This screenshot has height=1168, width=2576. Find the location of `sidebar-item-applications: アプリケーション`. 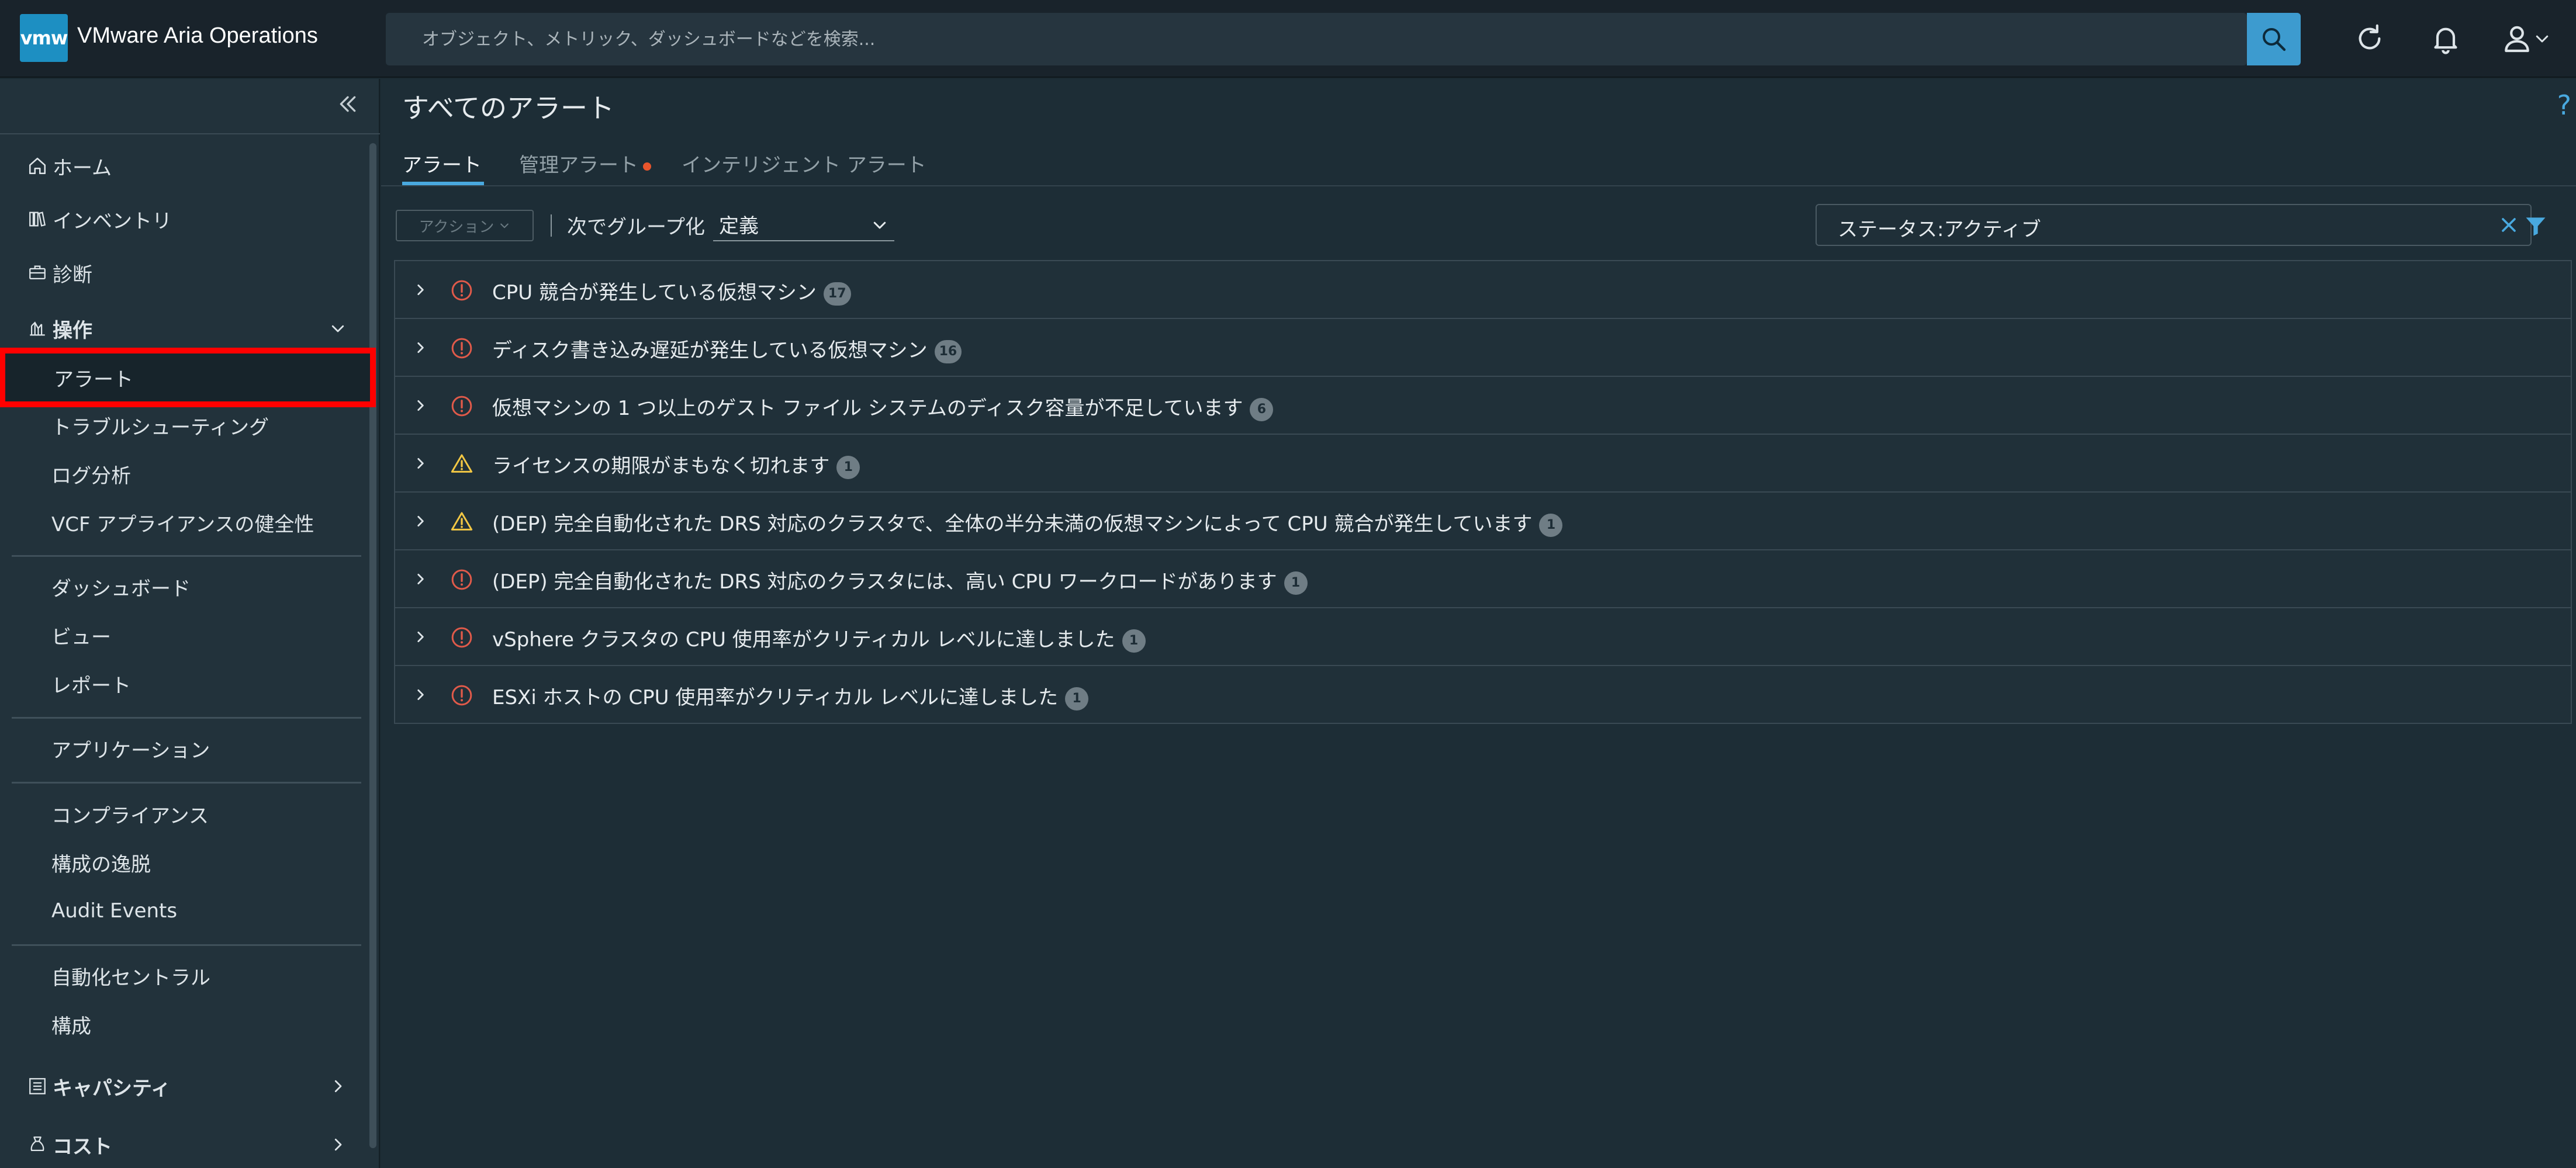

sidebar-item-applications: アプリケーション is located at coordinates (184, 748).